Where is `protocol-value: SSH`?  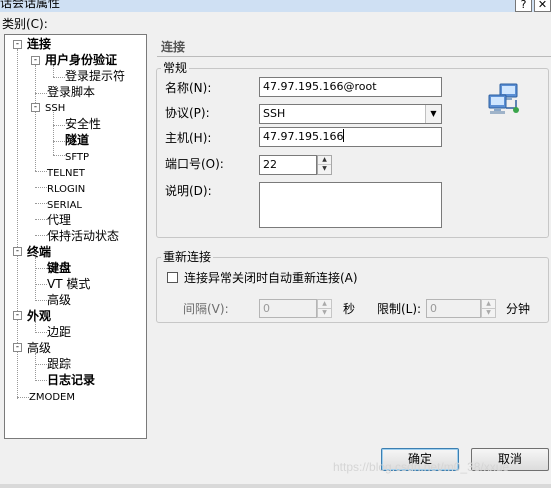
protocol-value: SSH is located at coordinates (274, 113).